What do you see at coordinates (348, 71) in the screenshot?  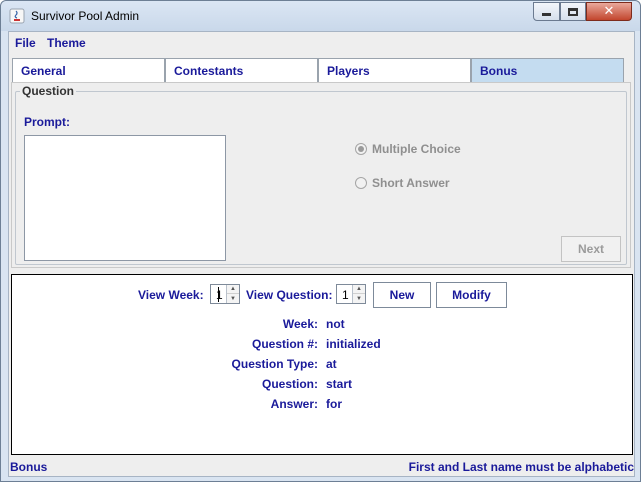 I see `tab-label: Players` at bounding box center [348, 71].